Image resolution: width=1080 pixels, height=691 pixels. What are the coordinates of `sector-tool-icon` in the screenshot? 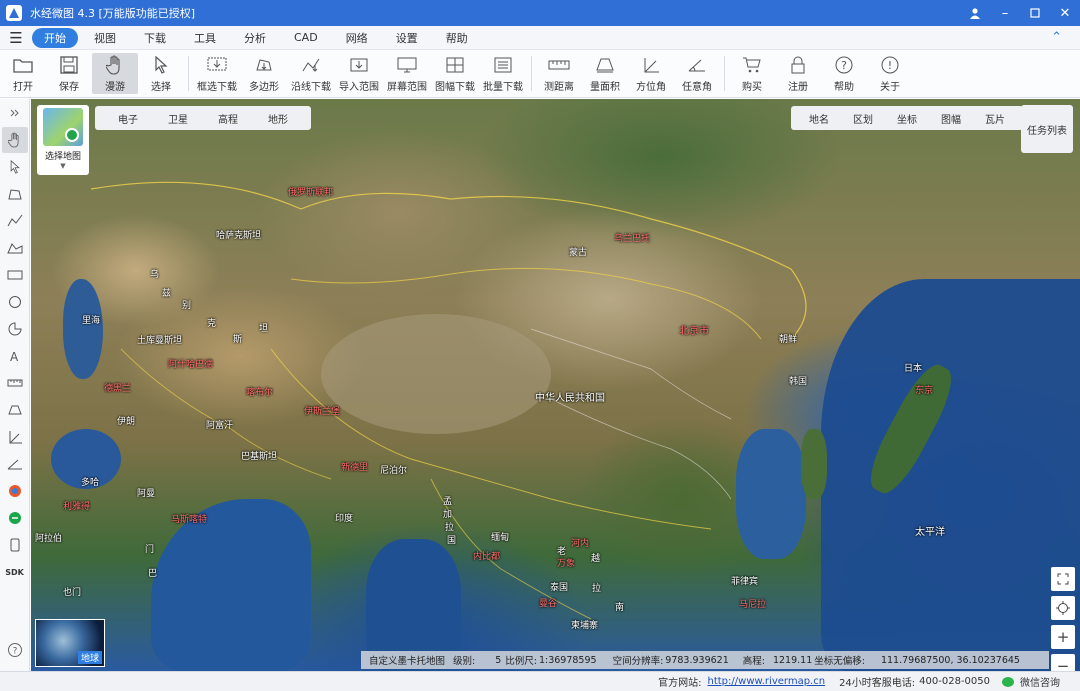 It's located at (15, 329).